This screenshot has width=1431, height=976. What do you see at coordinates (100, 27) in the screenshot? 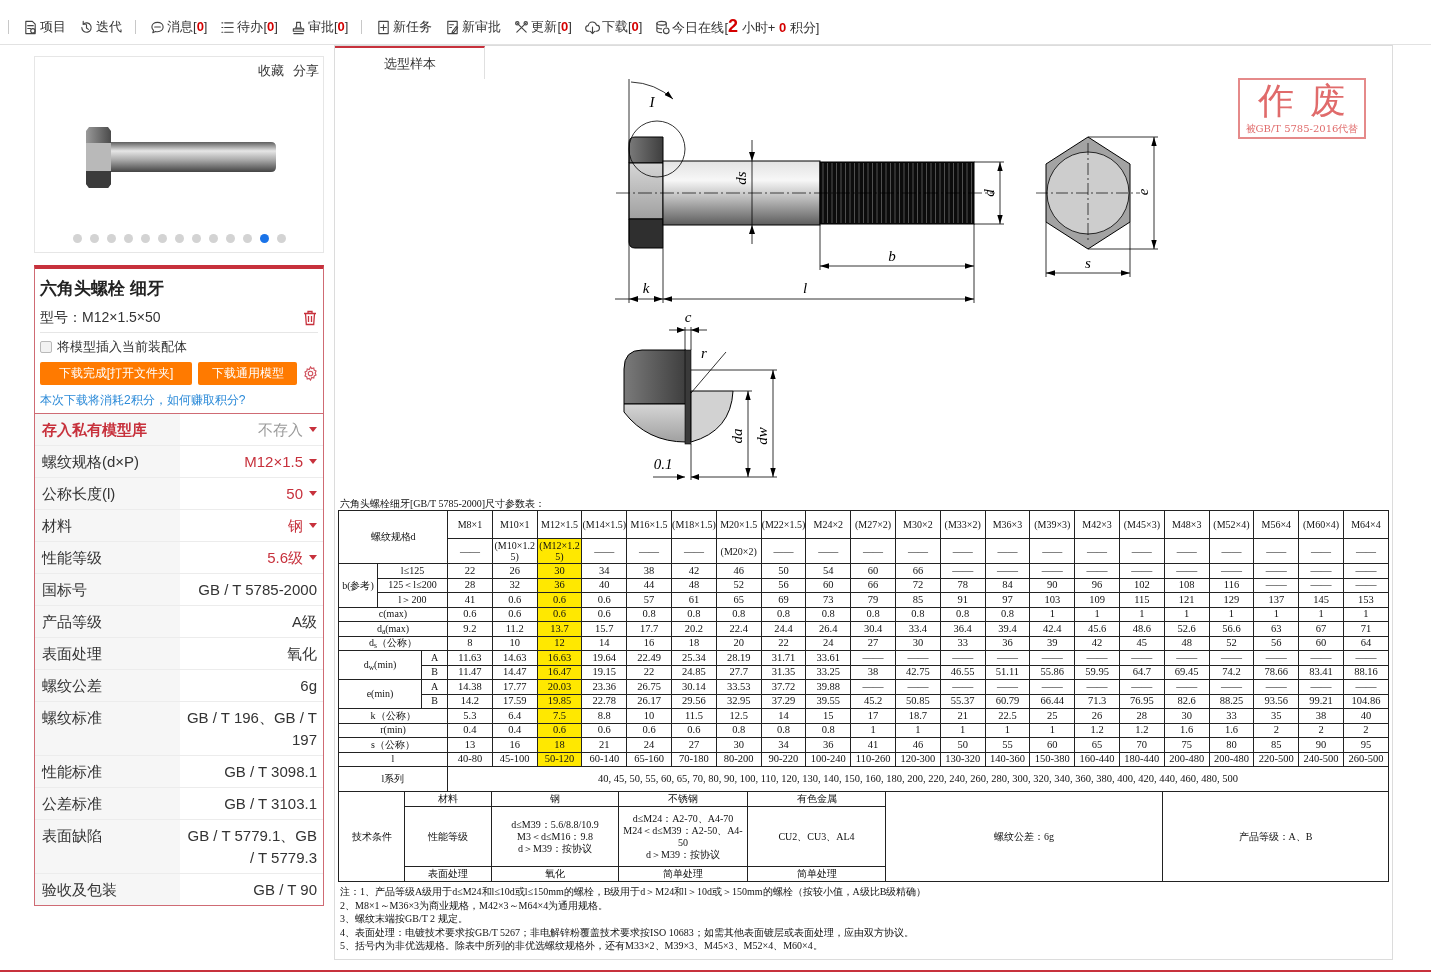
I see `toolbar-button: 迭代` at bounding box center [100, 27].